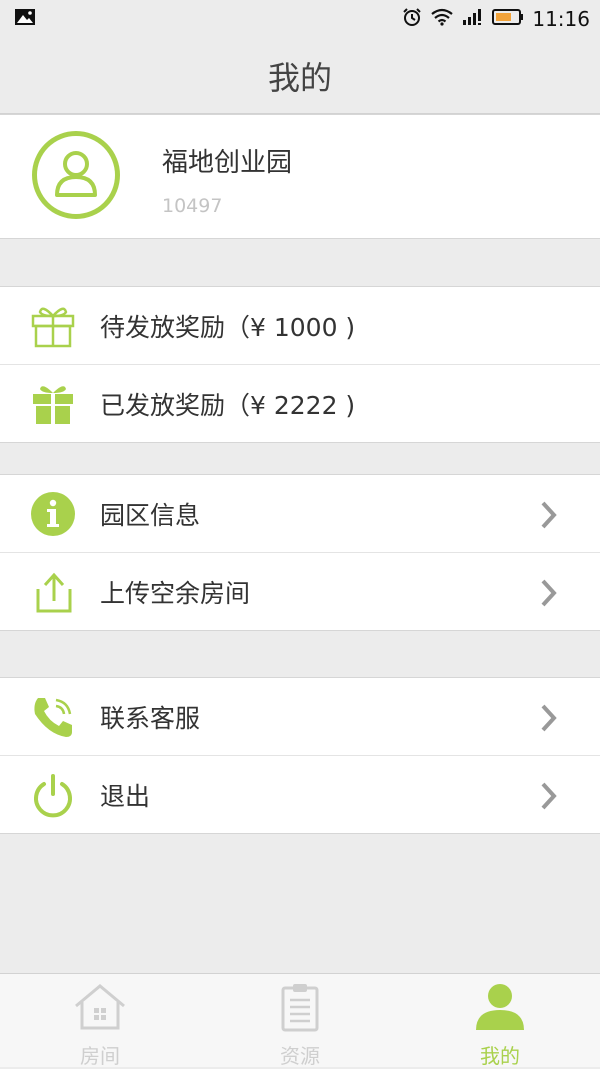 Image resolution: width=600 pixels, height=1069 pixels. What do you see at coordinates (53, 717) in the screenshot?
I see `phone-icon` at bounding box center [53, 717].